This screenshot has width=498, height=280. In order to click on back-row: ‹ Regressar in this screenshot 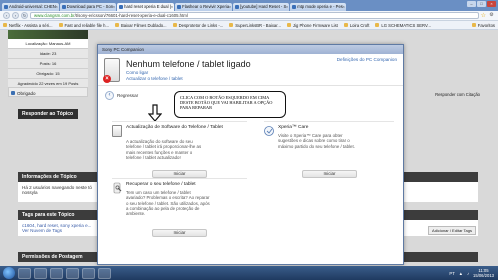, I will do `click(121, 95)`.